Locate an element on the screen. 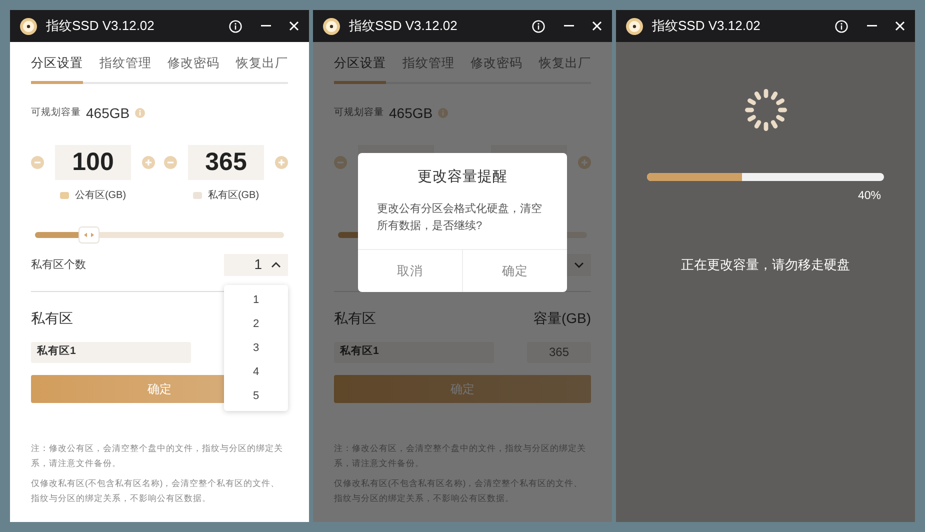 This screenshot has width=925, height=532. dialog-button: 确定 is located at coordinates (514, 271).